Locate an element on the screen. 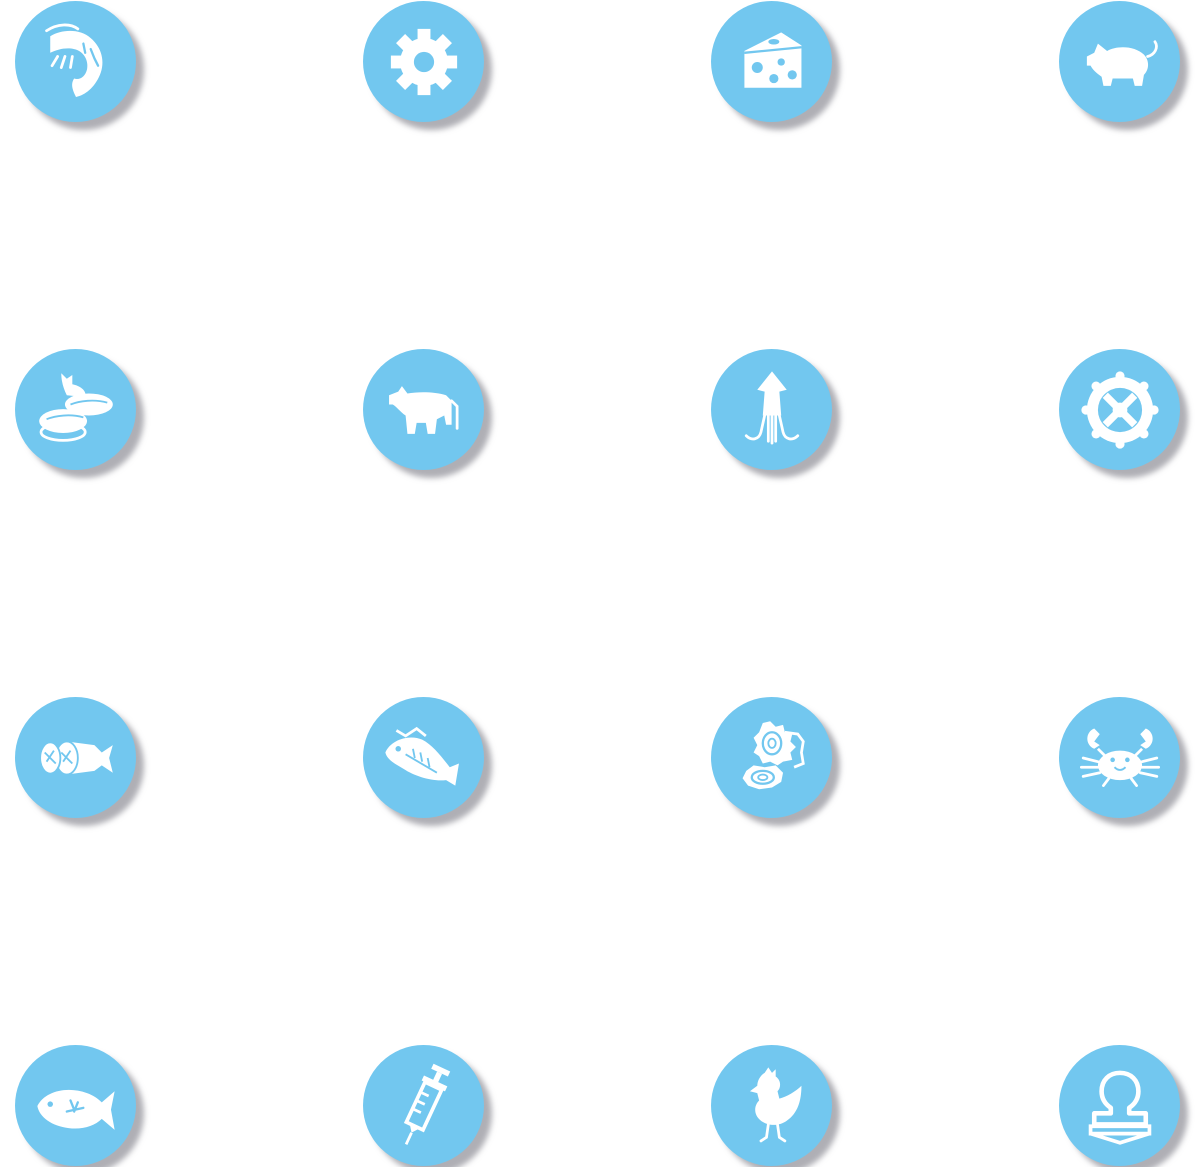 This screenshot has height=1167, width=1201. syringe-icon is located at coordinates (426, 1104).